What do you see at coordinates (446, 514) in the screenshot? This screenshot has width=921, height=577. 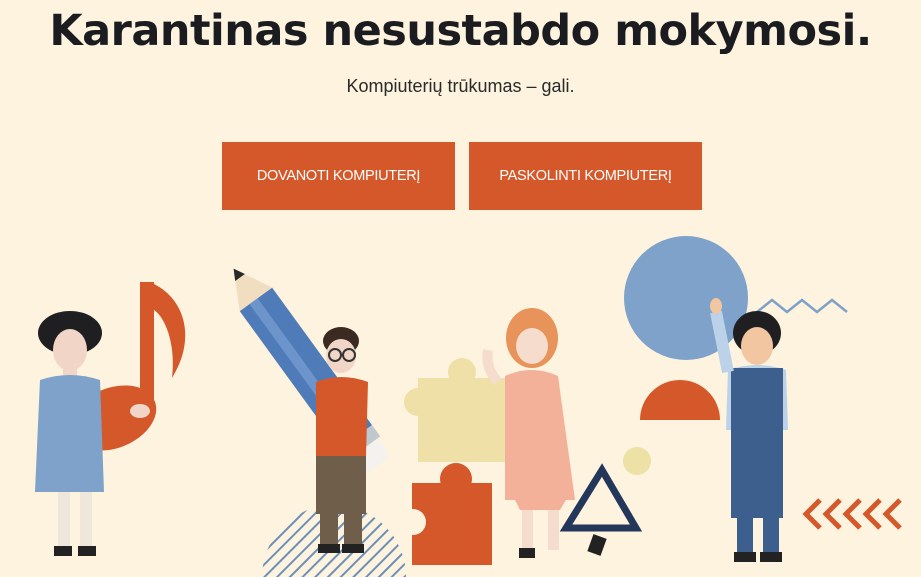 I see `orange-puzzle-piece` at bounding box center [446, 514].